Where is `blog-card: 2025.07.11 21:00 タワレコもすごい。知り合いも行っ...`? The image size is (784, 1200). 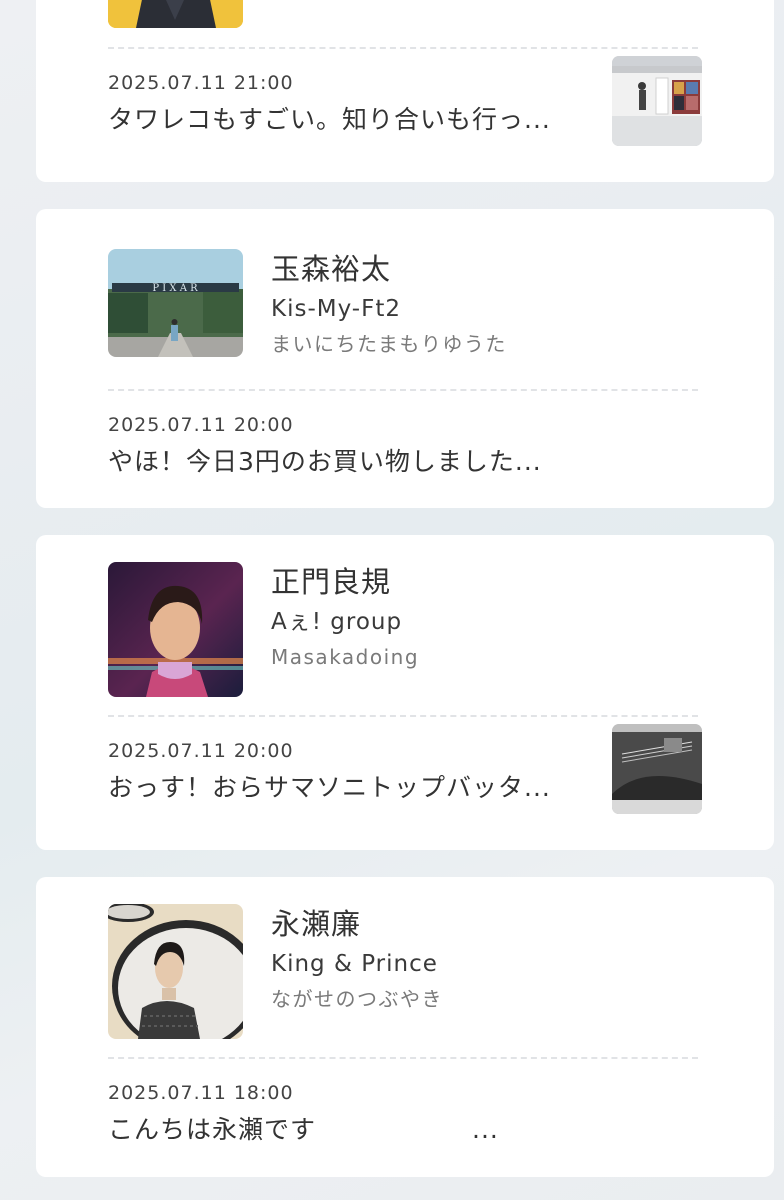 blog-card: 2025.07.11 21:00 タワレコもすごい。知り合いも行っ... is located at coordinates (405, 91).